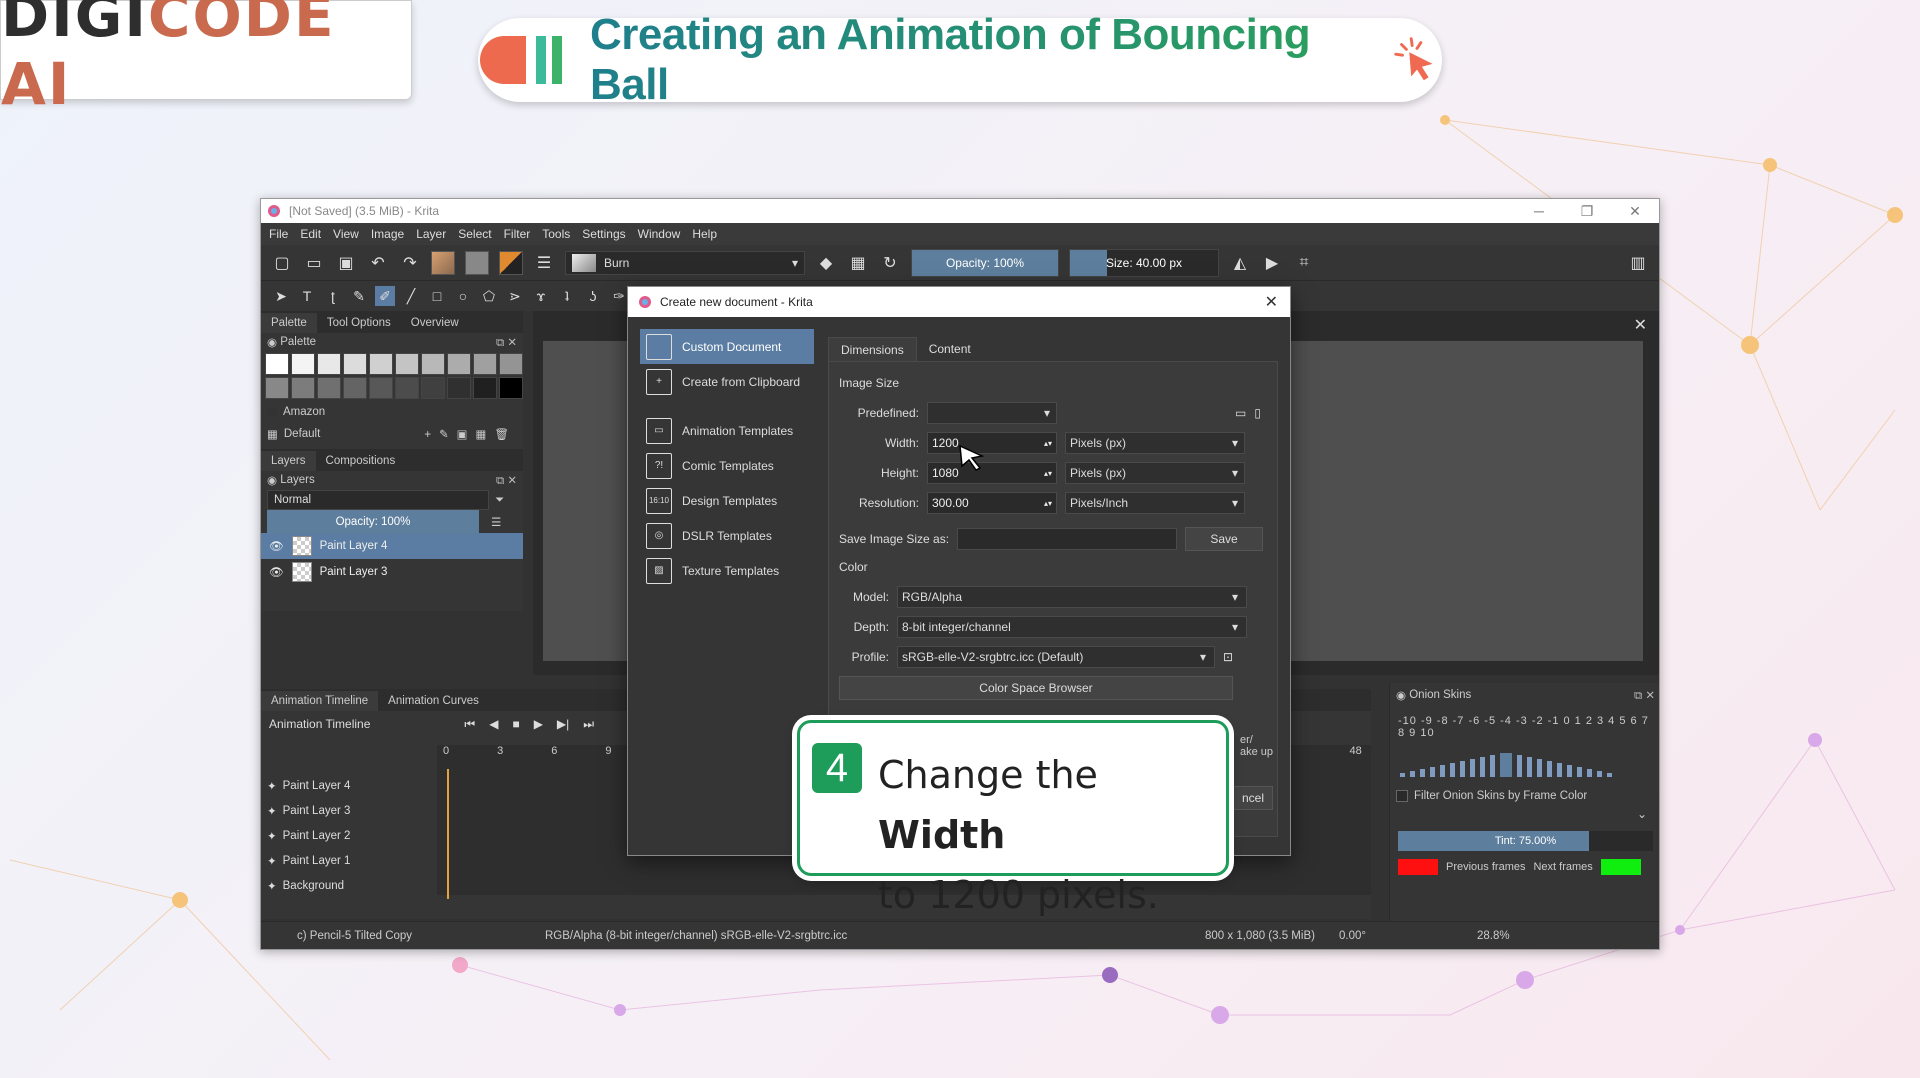  I want to click on opacity-slider: Opacity: 100%, so click(985, 262).